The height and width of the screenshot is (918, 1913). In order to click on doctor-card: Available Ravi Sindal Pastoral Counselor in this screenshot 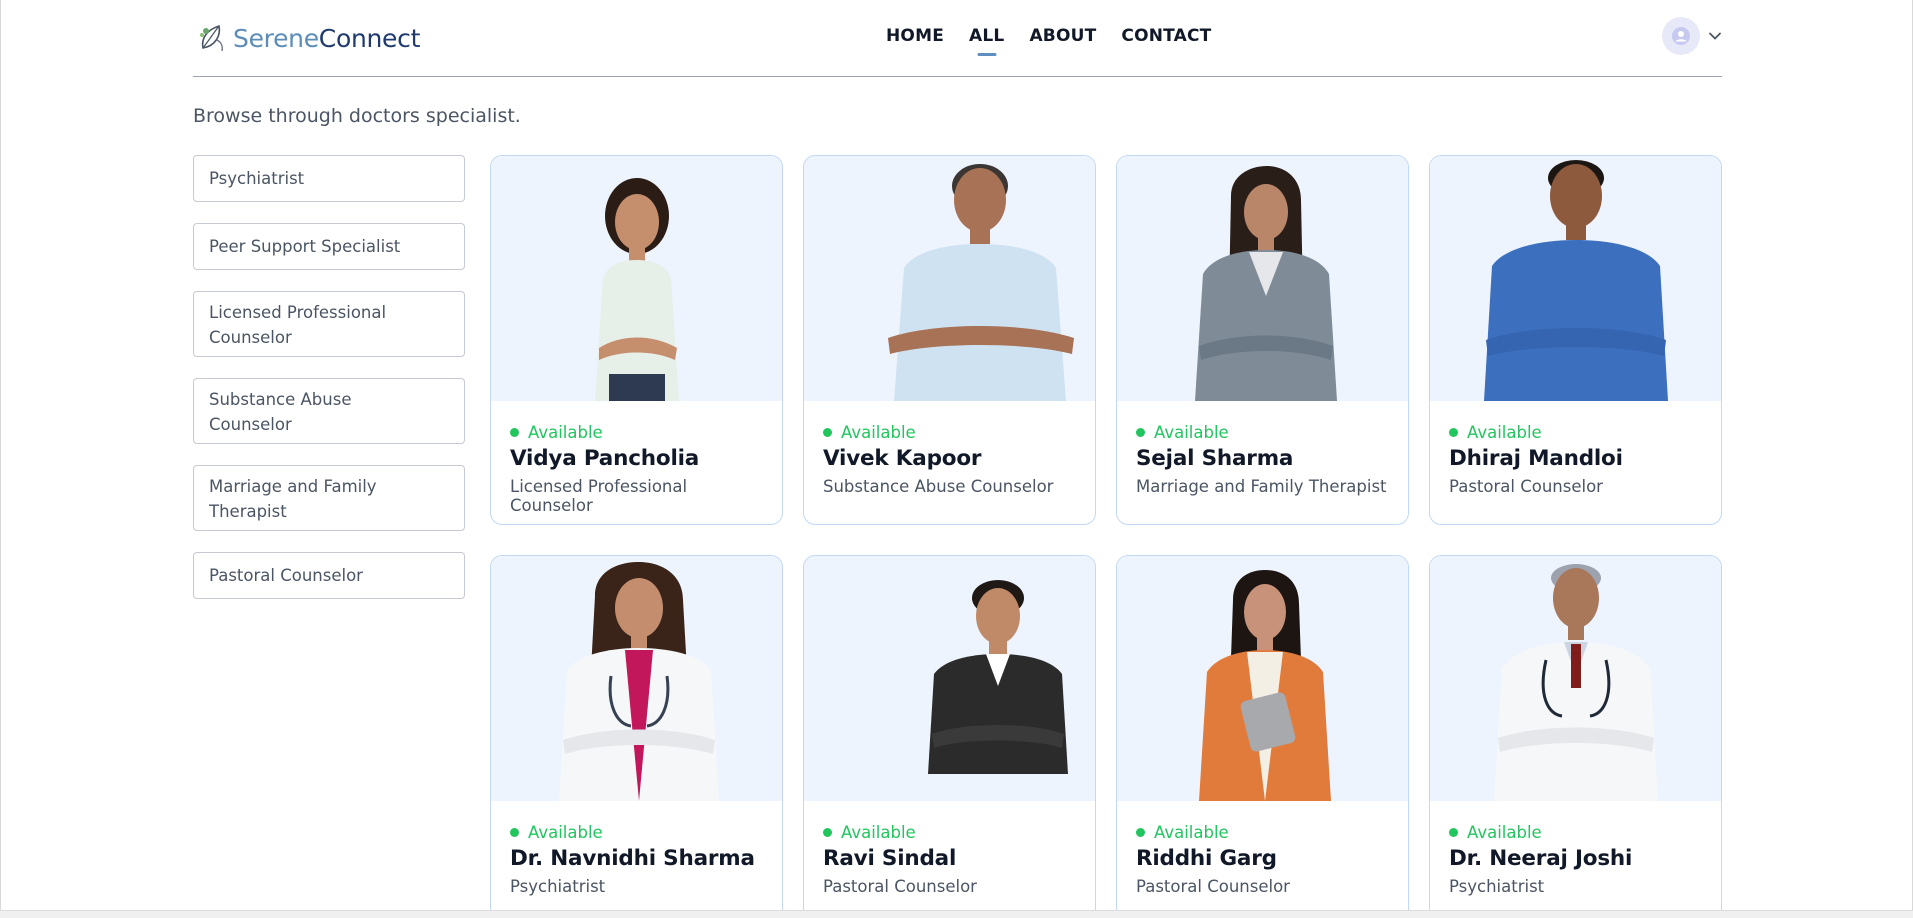, I will do `click(949, 736)`.